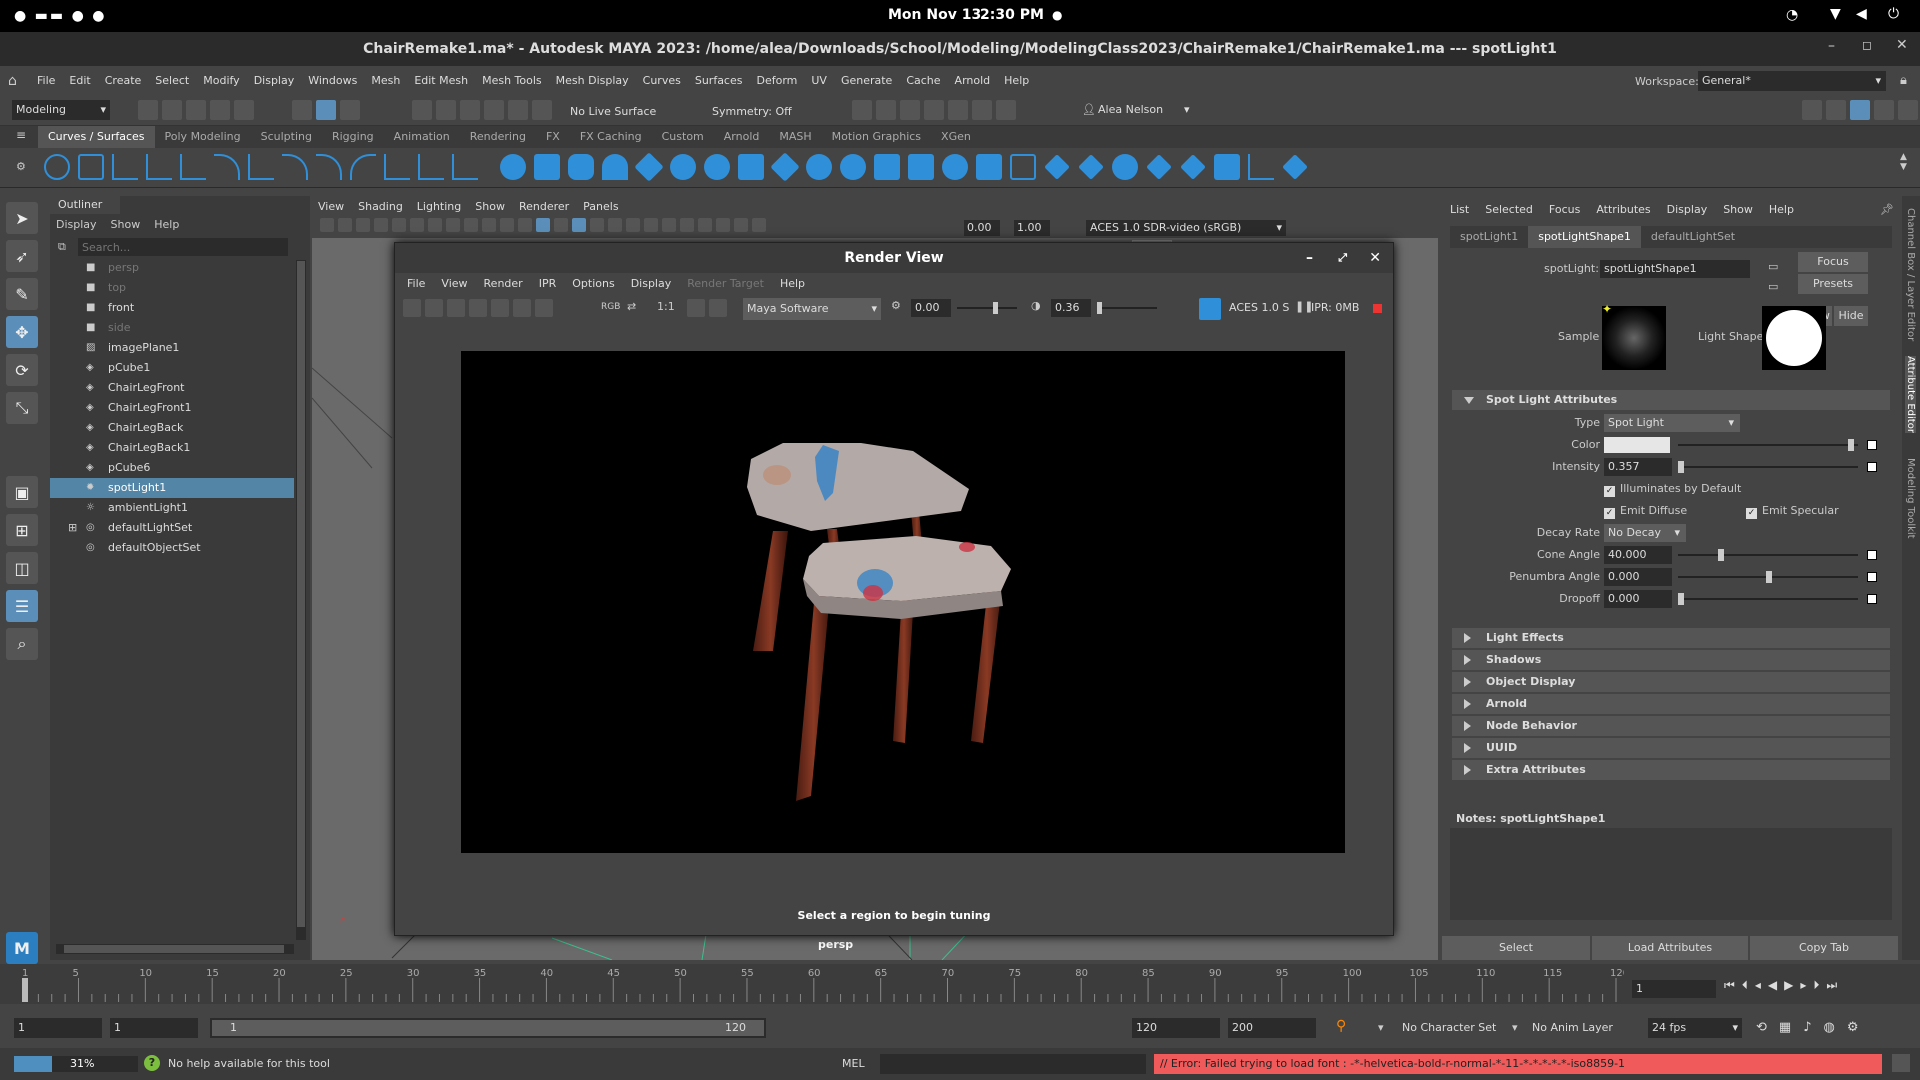  What do you see at coordinates (1210, 309) in the screenshot?
I see `color-management-icon` at bounding box center [1210, 309].